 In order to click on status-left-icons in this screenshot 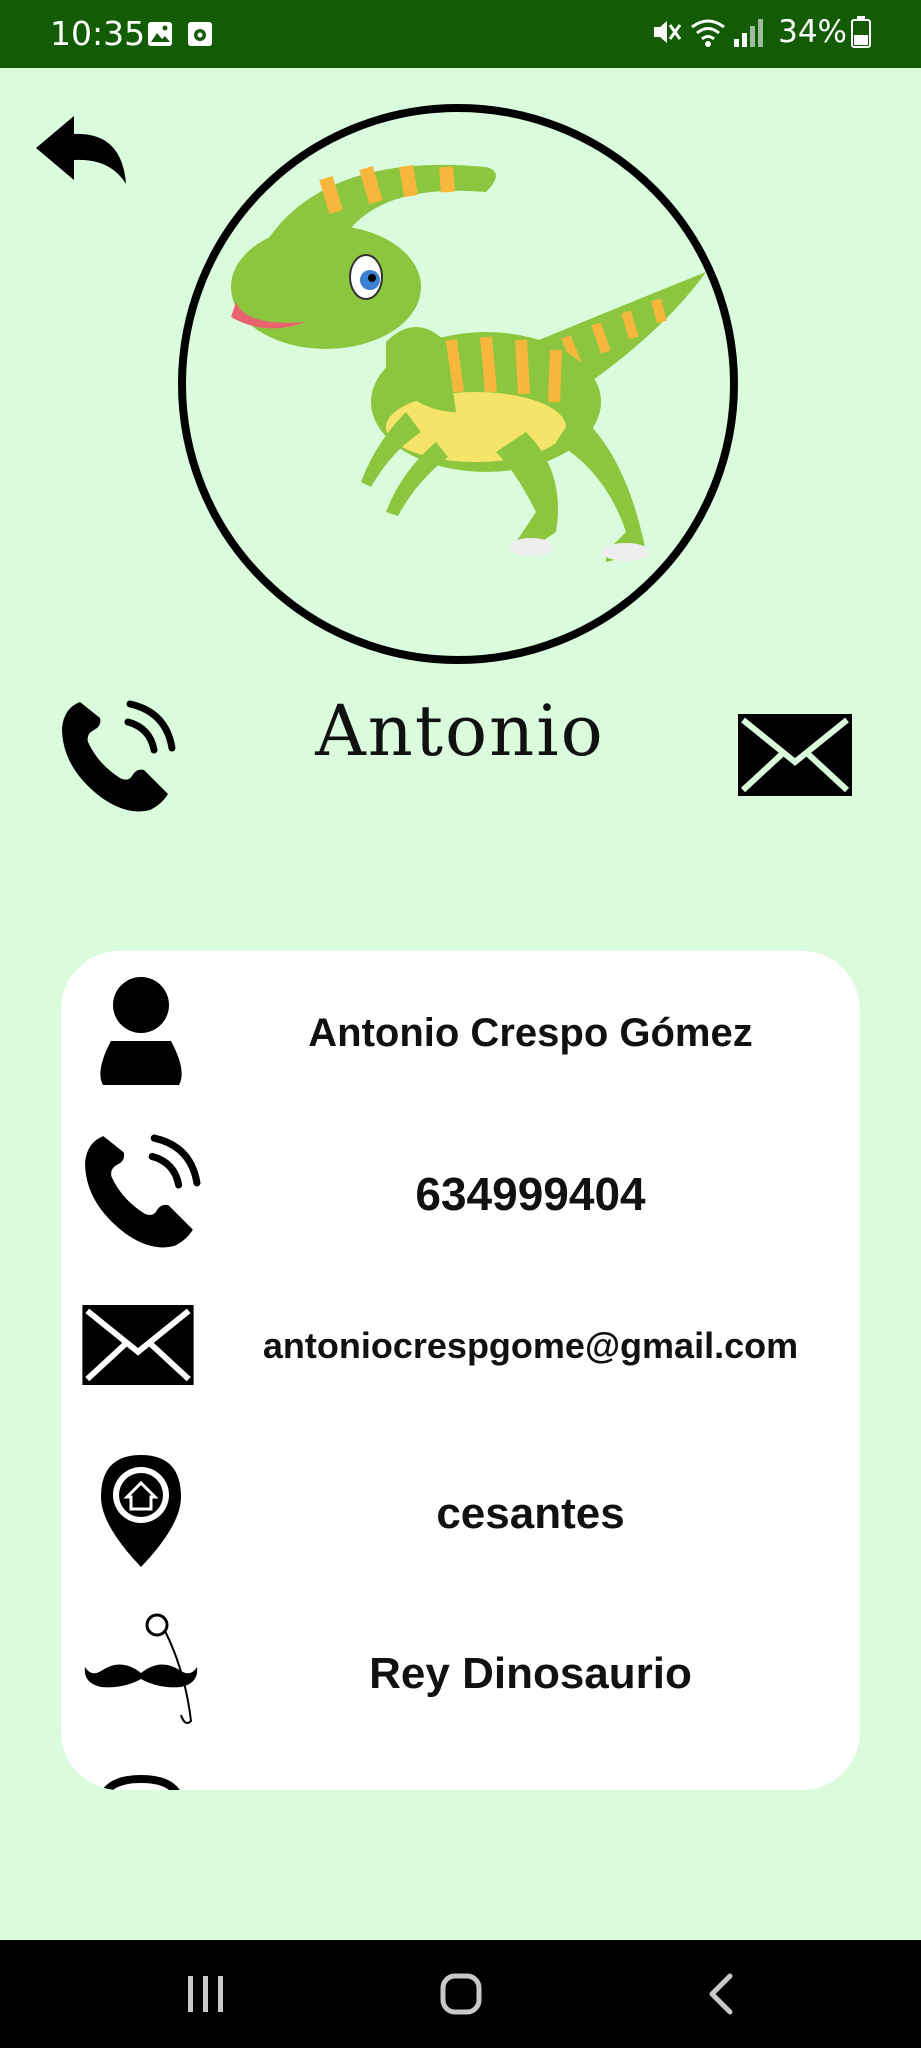, I will do `click(188, 37)`.